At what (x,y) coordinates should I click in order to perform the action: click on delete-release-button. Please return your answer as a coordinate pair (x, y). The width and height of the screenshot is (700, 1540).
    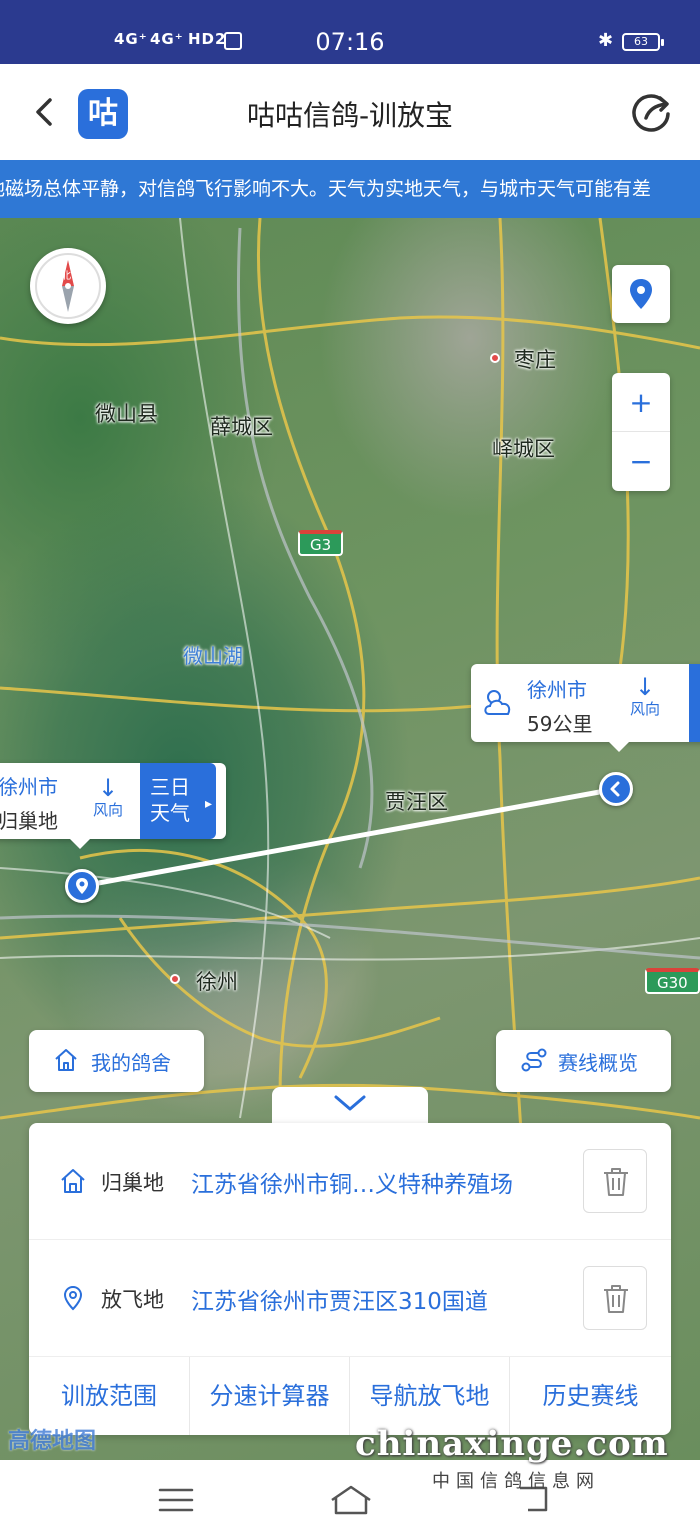
    Looking at the image, I should click on (615, 1298).